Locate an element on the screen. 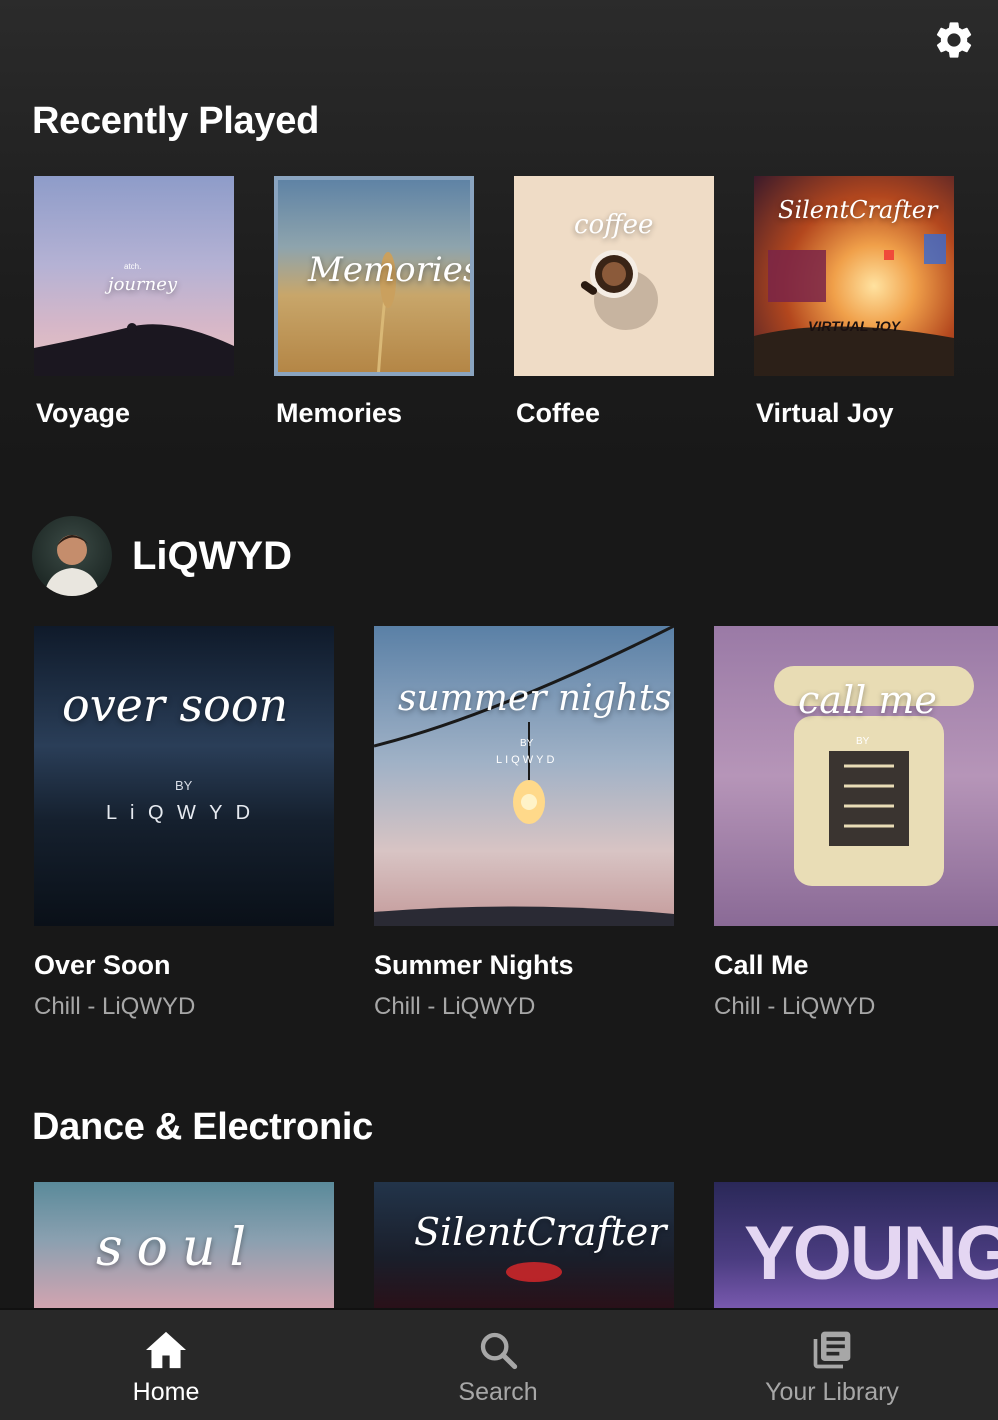 The height and width of the screenshot is (1420, 998). album-art: over soon BY L i Q W Y D is located at coordinates (184, 776).